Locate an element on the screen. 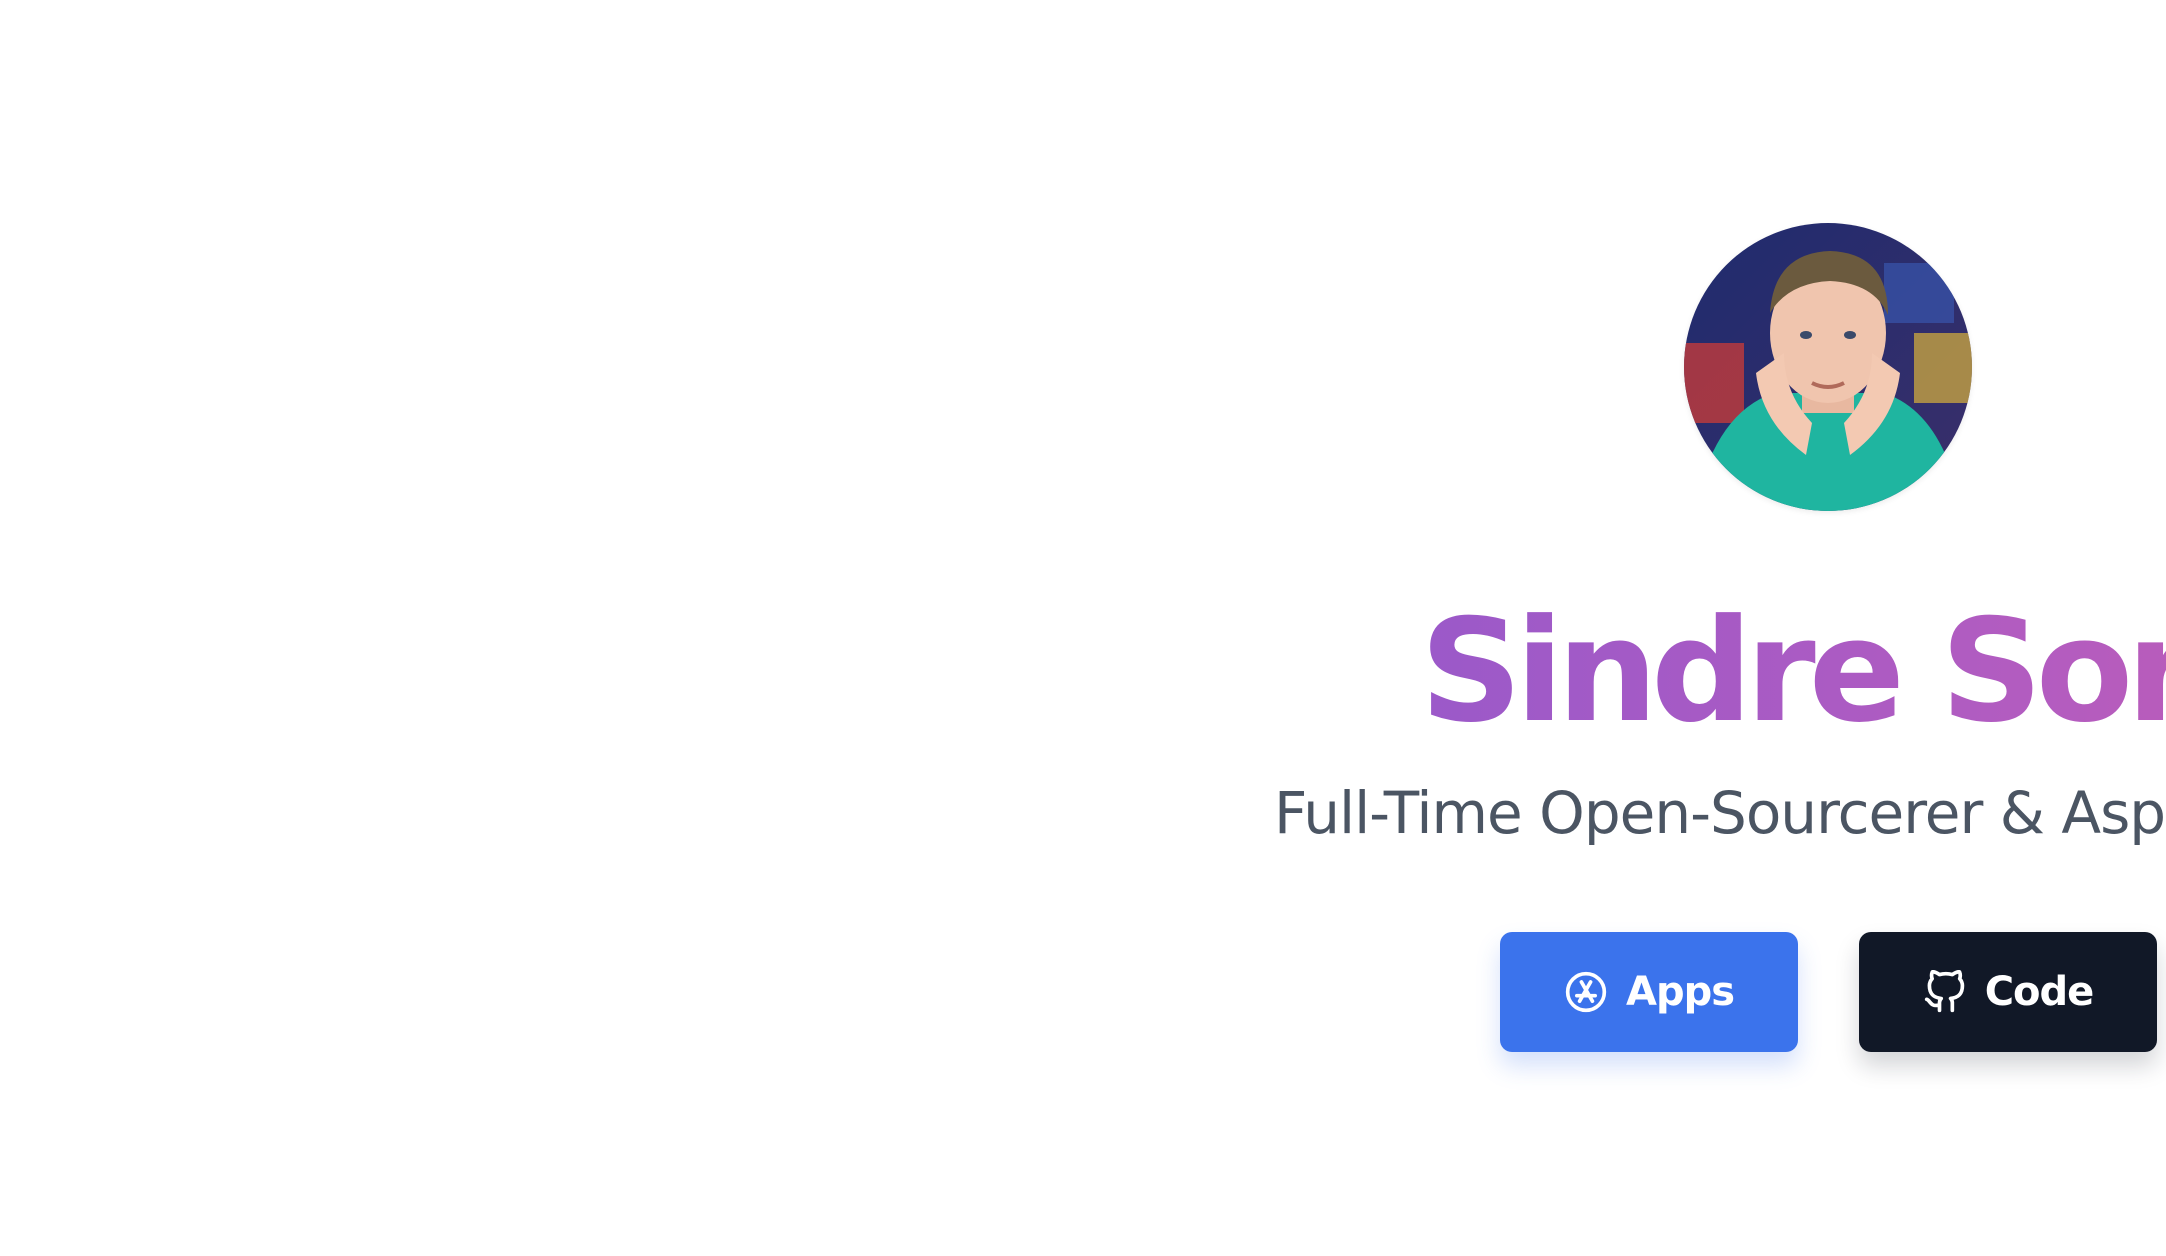 This screenshot has height=1256, width=2166. page-title: Sindre Sorhus is located at coordinates (1793, 672).